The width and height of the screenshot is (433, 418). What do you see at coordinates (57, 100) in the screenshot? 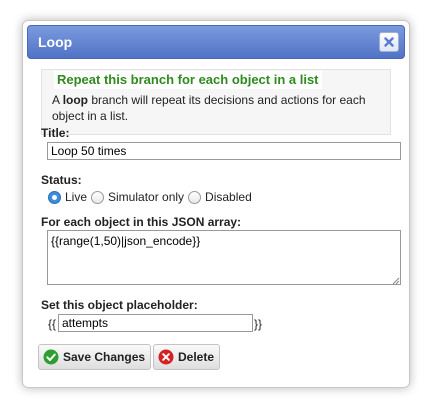
I see `info-text-prefix: A` at bounding box center [57, 100].